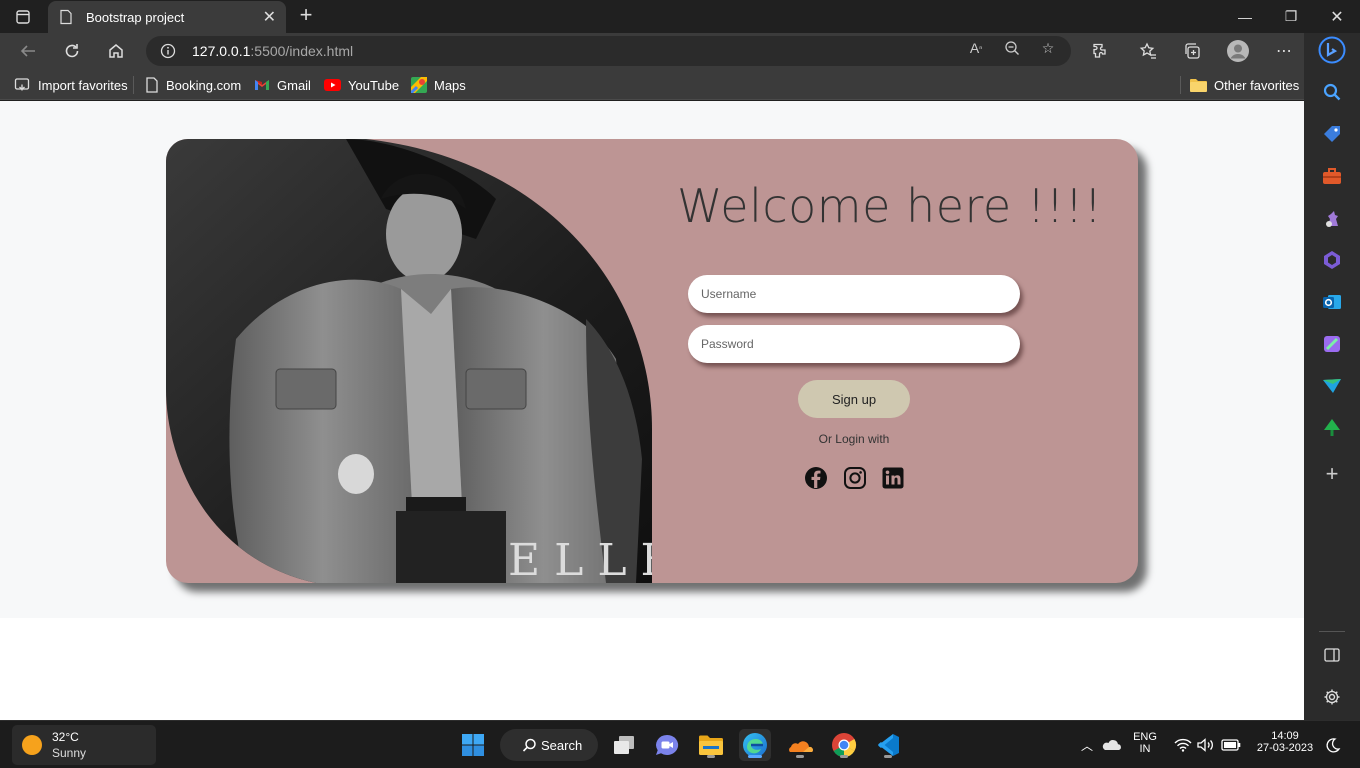  Describe the element at coordinates (1332, 386) in the screenshot. I see `send-icon` at that location.